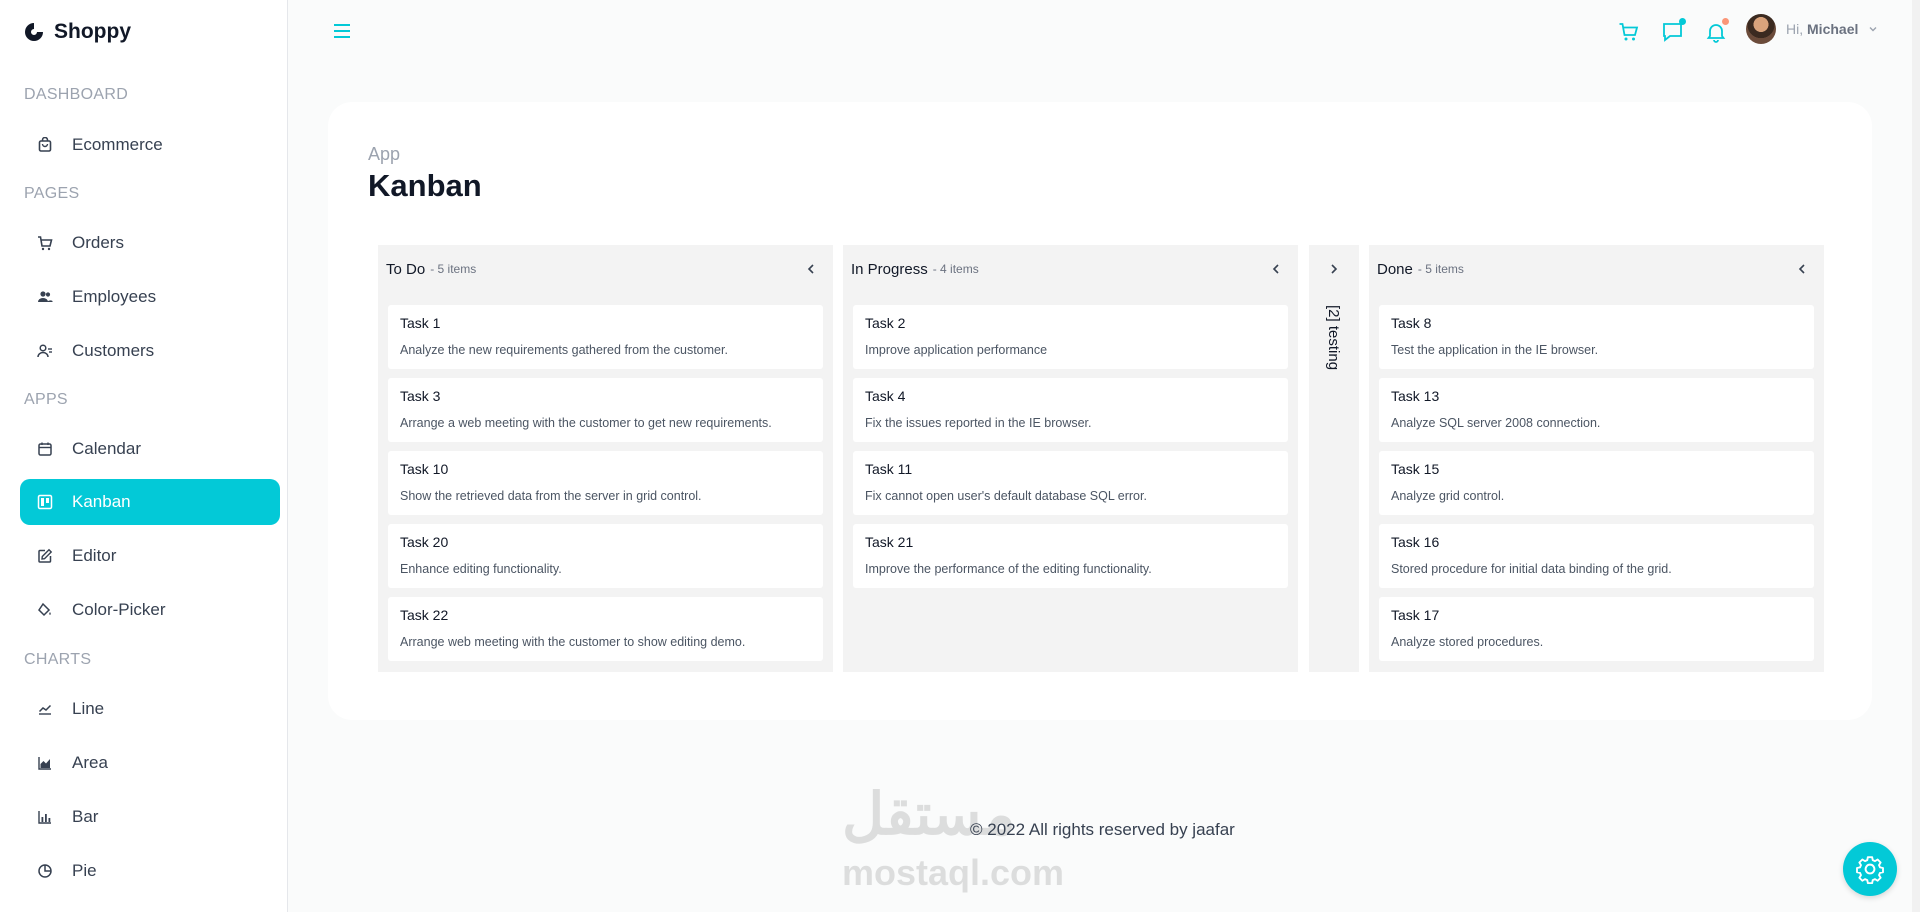 This screenshot has height=912, width=1920. I want to click on chat-button, so click(1673, 32).